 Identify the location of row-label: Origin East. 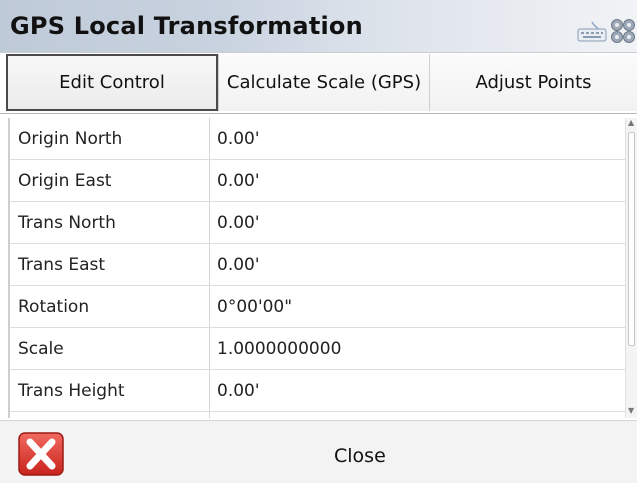
(110, 180).